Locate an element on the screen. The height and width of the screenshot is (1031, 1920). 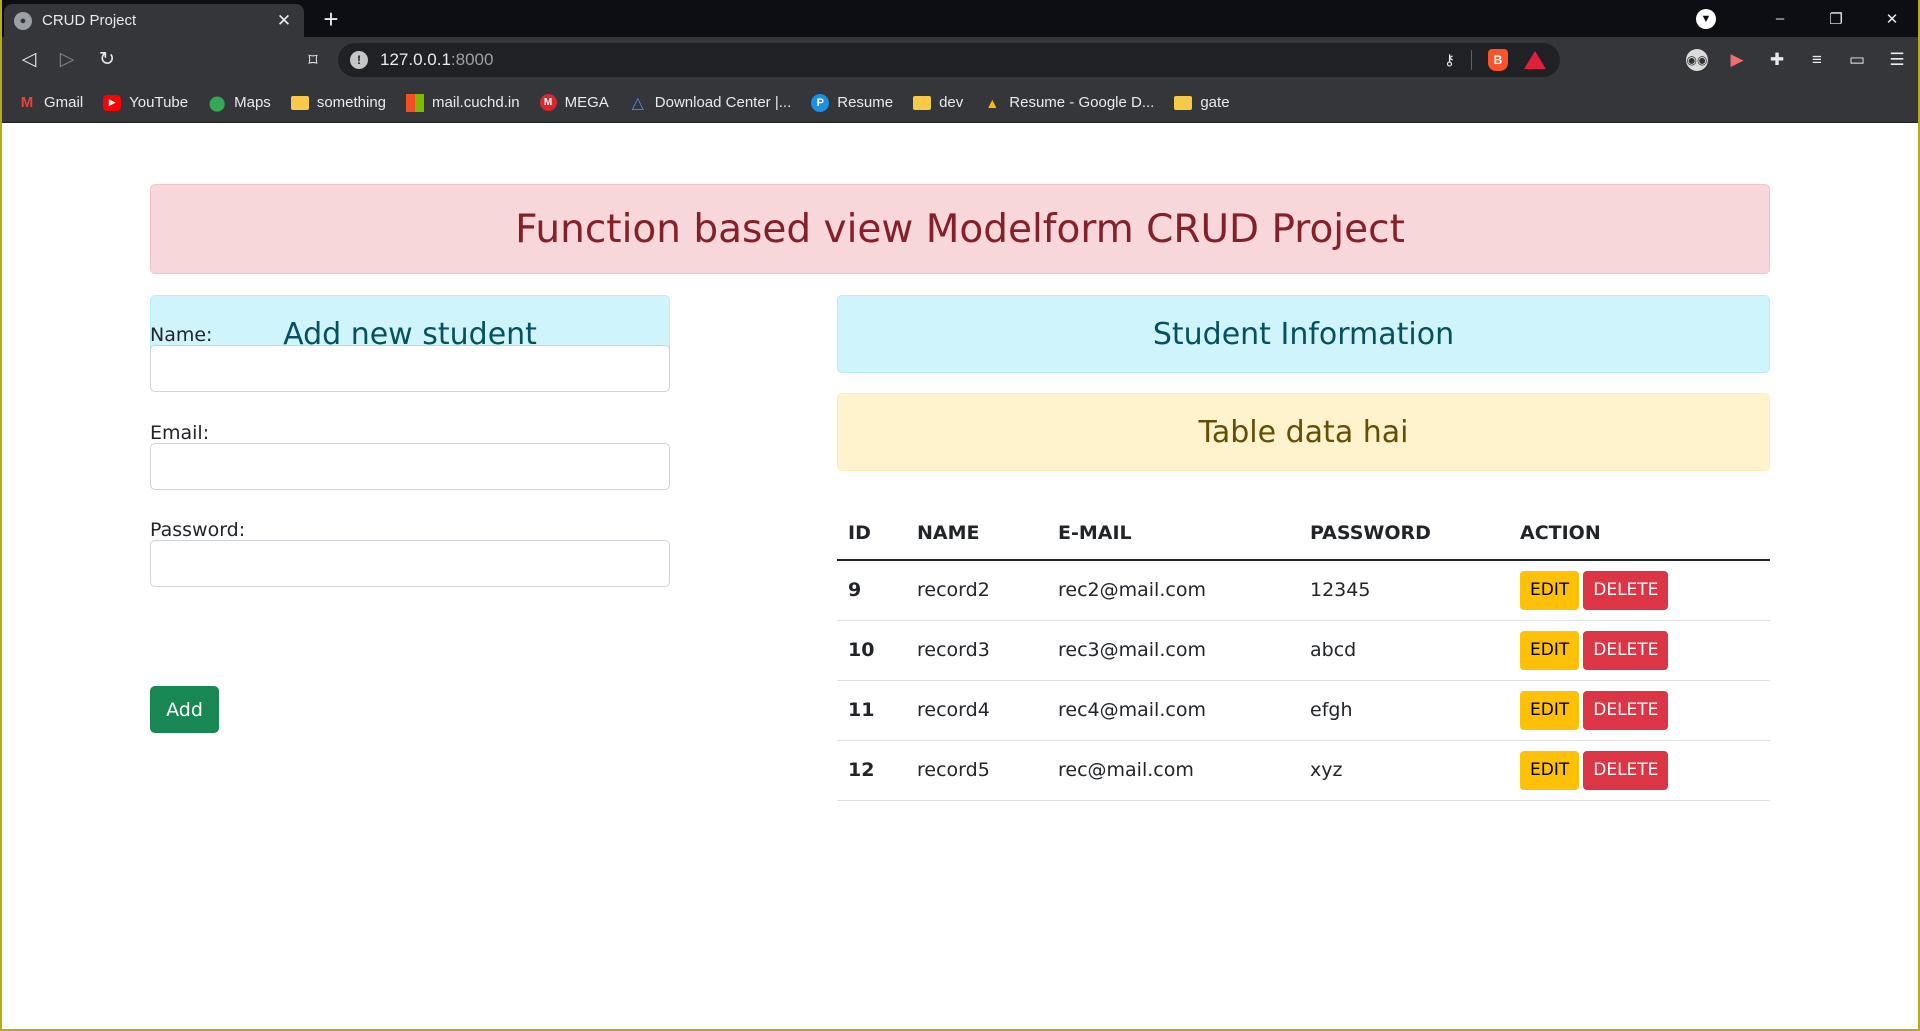
owl-extension-icon: ◉◉ is located at coordinates (1697, 60).